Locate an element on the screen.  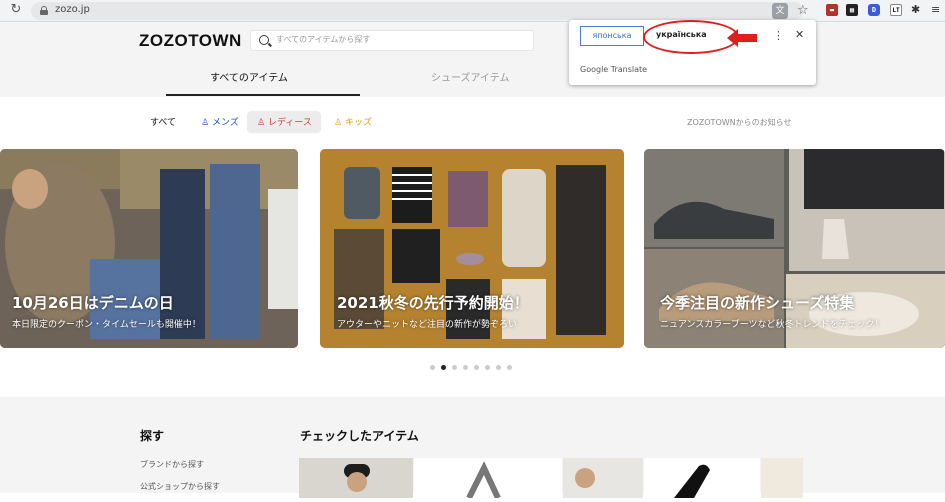
translate-icon: 文 is located at coordinates (780, 11).